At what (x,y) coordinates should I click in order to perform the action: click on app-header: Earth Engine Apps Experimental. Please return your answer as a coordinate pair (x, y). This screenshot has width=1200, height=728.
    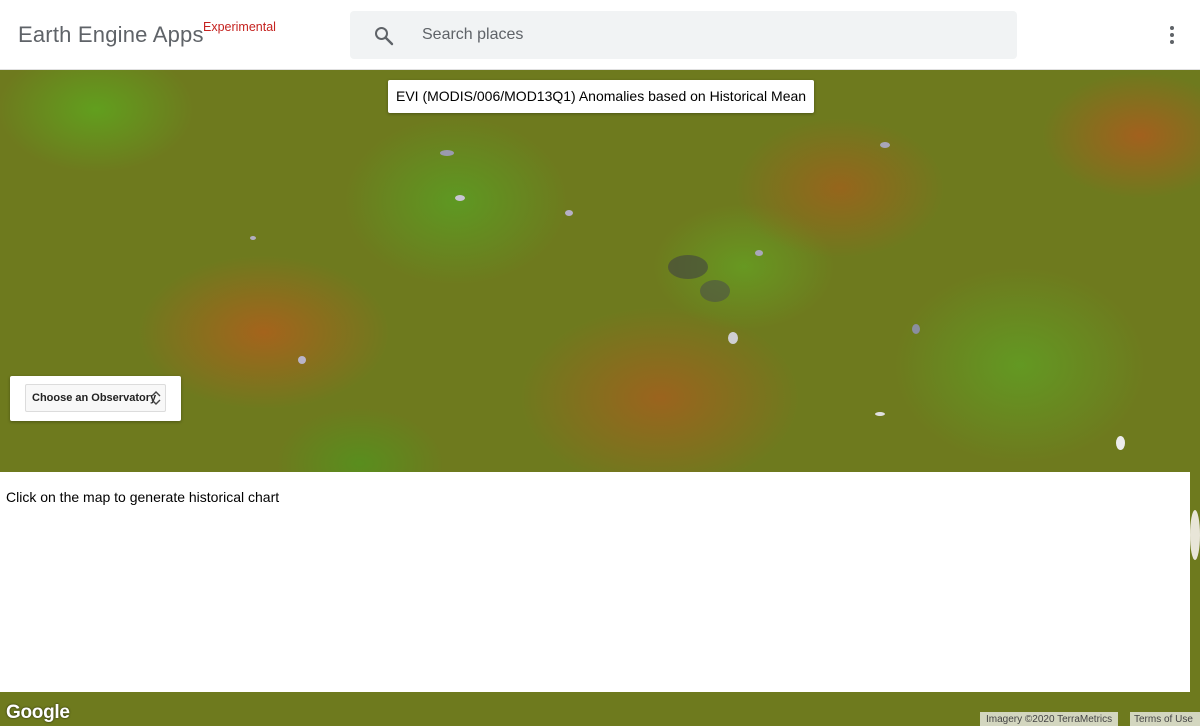
    Looking at the image, I should click on (600, 35).